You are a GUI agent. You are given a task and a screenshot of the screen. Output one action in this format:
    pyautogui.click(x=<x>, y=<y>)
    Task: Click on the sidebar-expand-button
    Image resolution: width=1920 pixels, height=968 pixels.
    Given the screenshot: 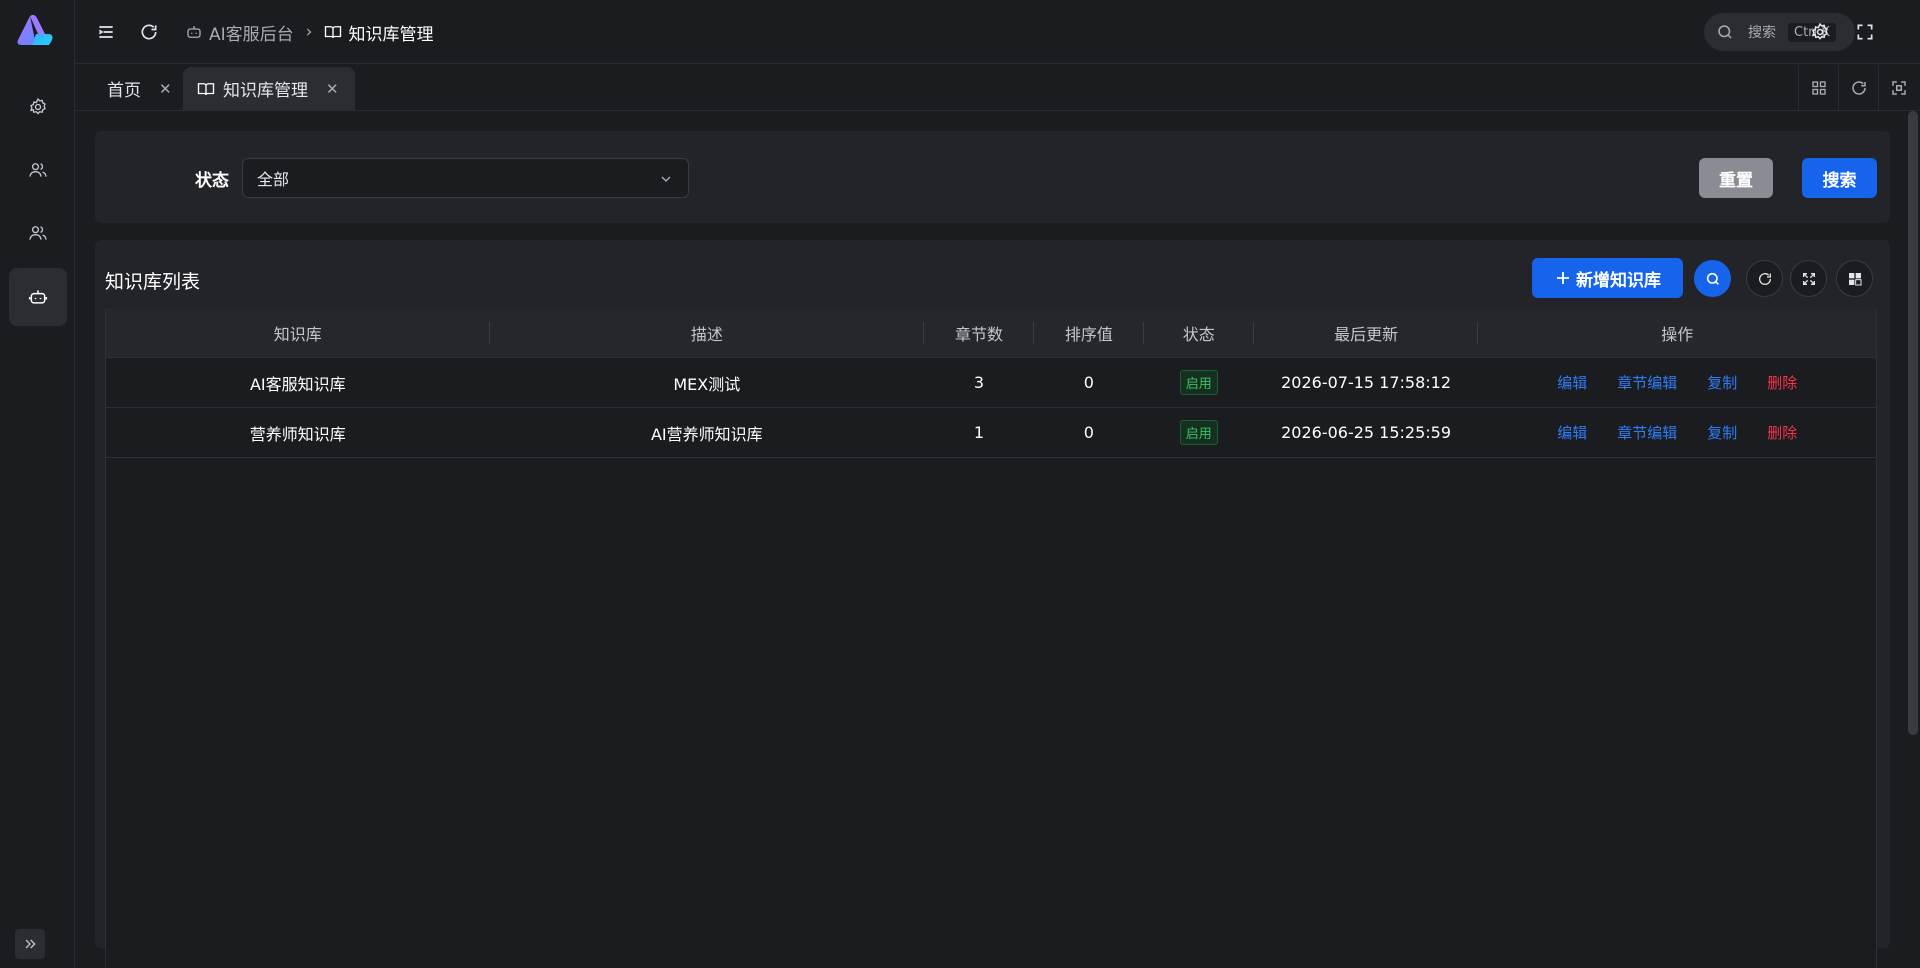 What is the action you would take?
    pyautogui.click(x=30, y=944)
    